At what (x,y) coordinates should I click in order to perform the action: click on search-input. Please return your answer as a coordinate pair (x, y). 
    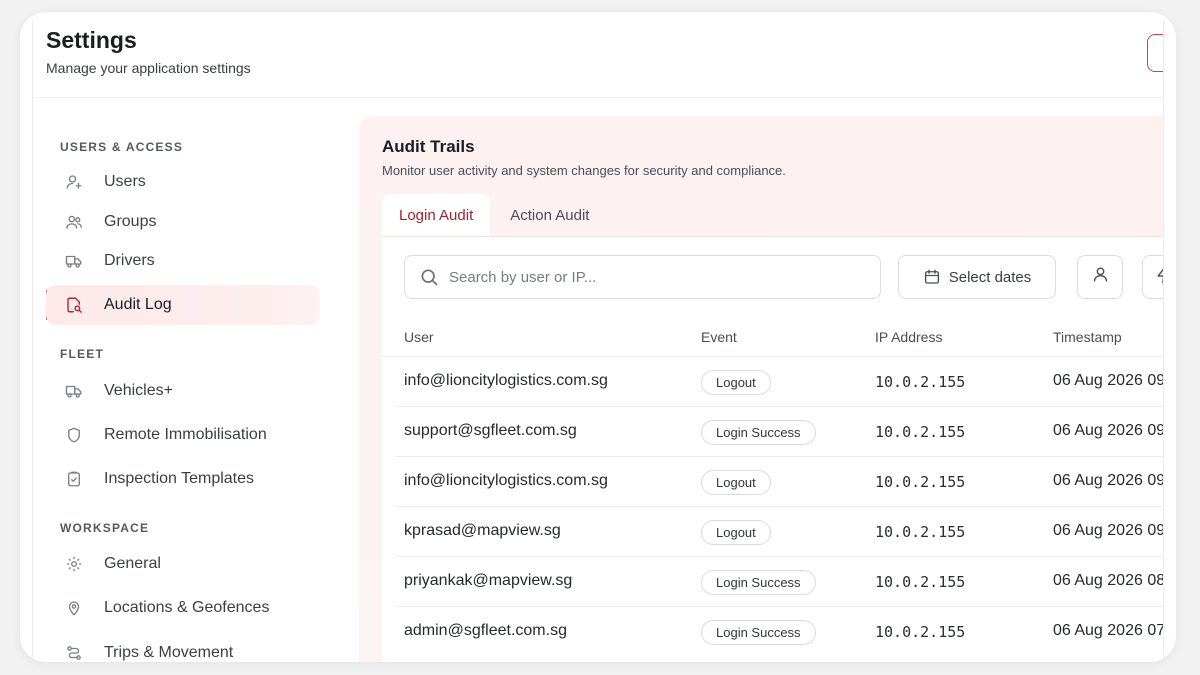
    Looking at the image, I should click on (649, 277).